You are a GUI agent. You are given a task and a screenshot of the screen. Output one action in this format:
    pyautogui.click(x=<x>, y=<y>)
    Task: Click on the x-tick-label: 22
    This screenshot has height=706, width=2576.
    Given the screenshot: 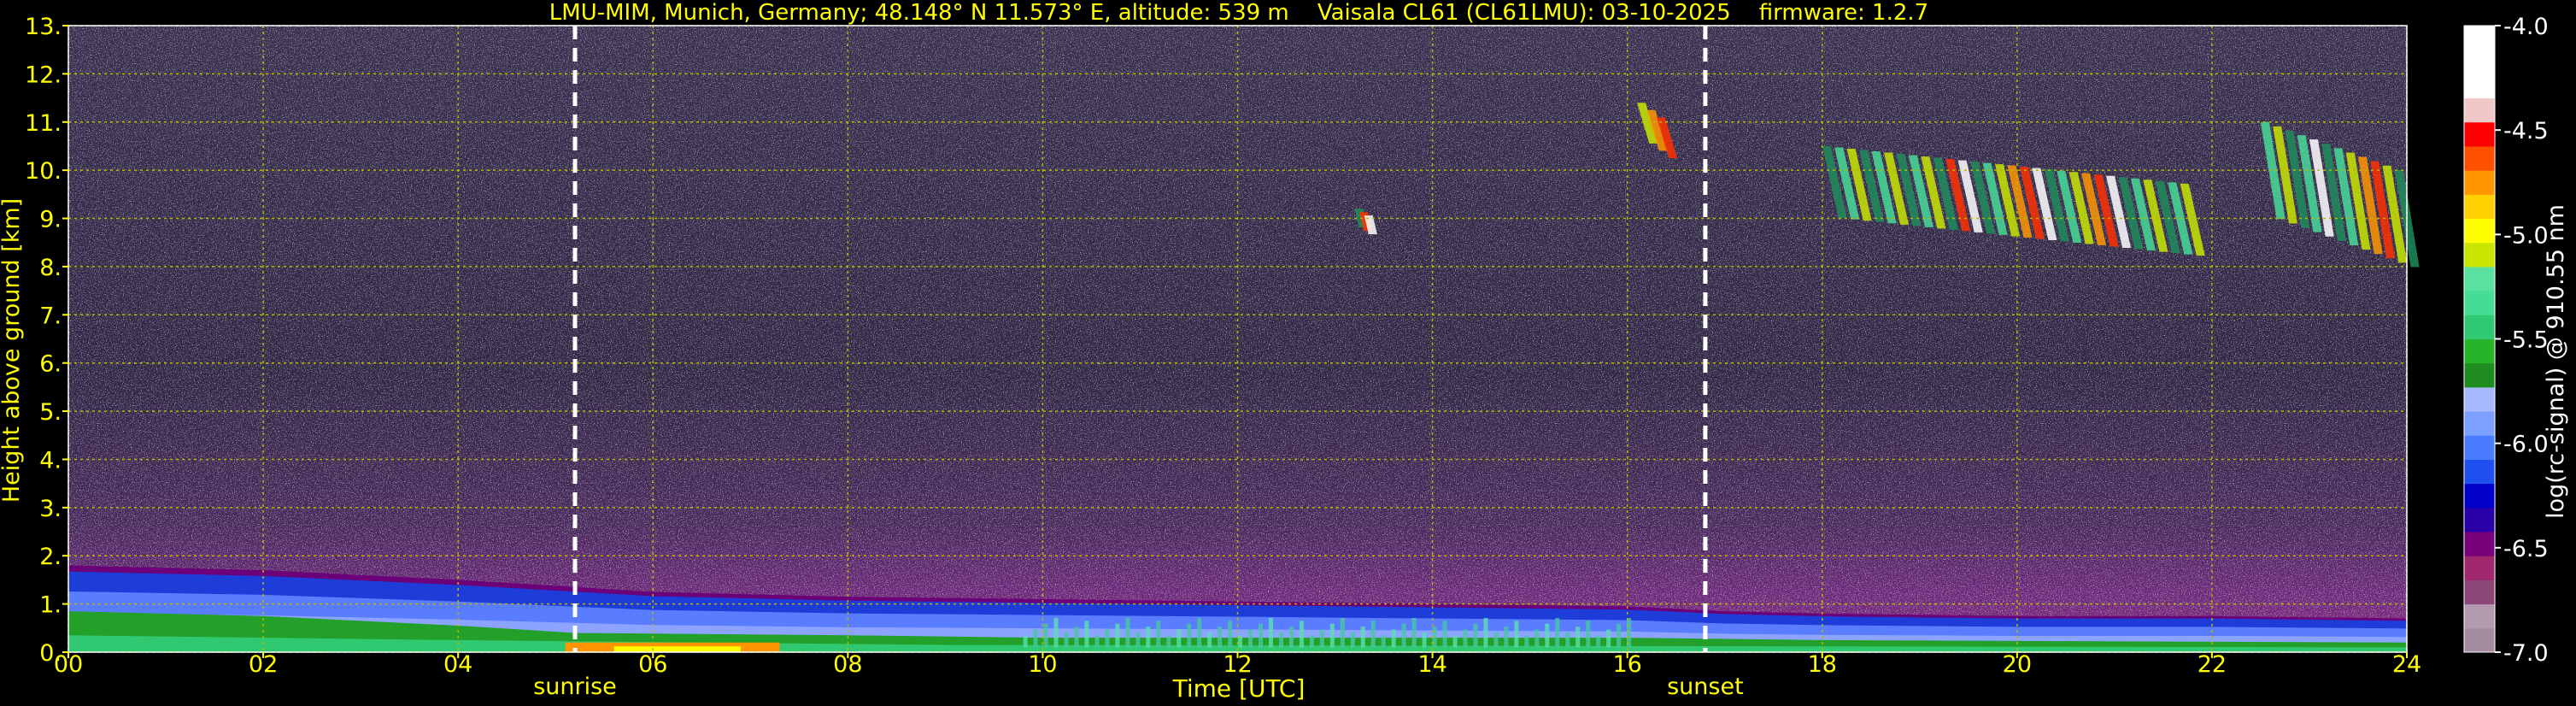 What is the action you would take?
    pyautogui.click(x=2212, y=664)
    